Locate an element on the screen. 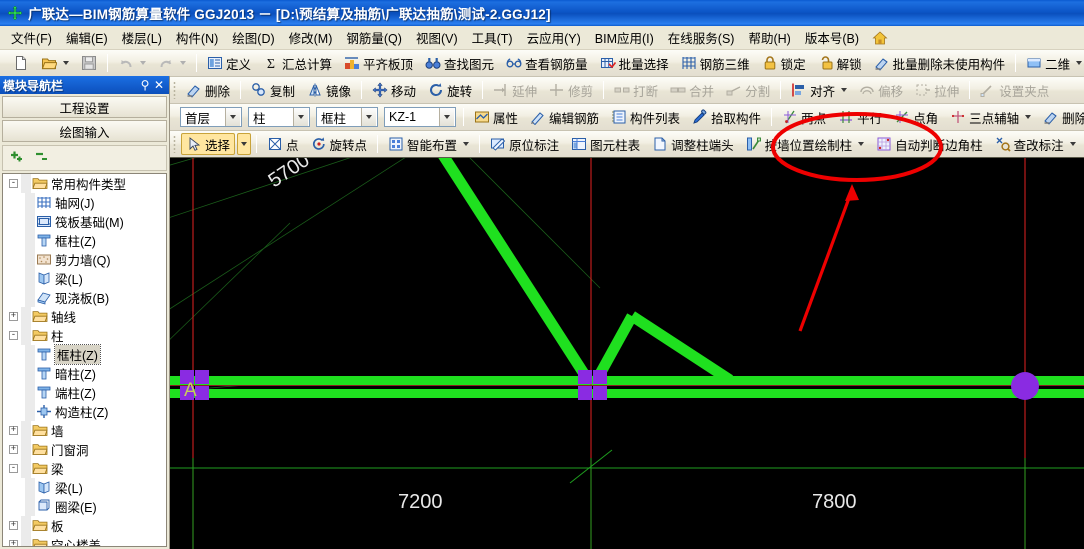 This screenshot has width=1084, height=549. redo-button is located at coordinates (172, 63).